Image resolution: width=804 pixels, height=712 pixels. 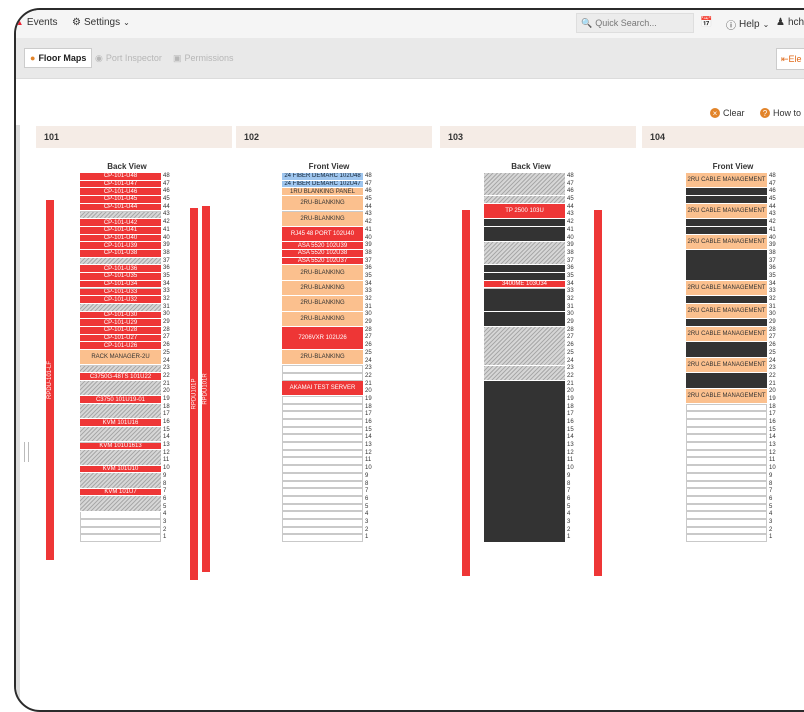 I want to click on device: CP-101-U39, so click(x=120, y=246).